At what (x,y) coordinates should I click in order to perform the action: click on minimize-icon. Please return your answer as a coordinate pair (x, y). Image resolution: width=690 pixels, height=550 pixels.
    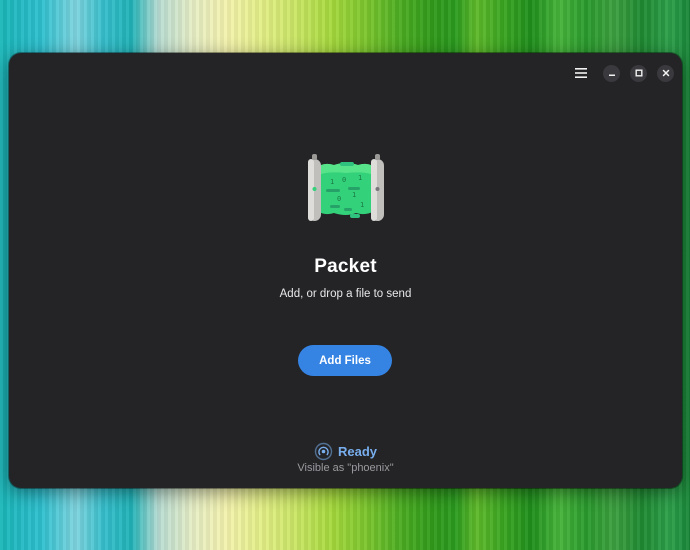
    Looking at the image, I should click on (611, 75).